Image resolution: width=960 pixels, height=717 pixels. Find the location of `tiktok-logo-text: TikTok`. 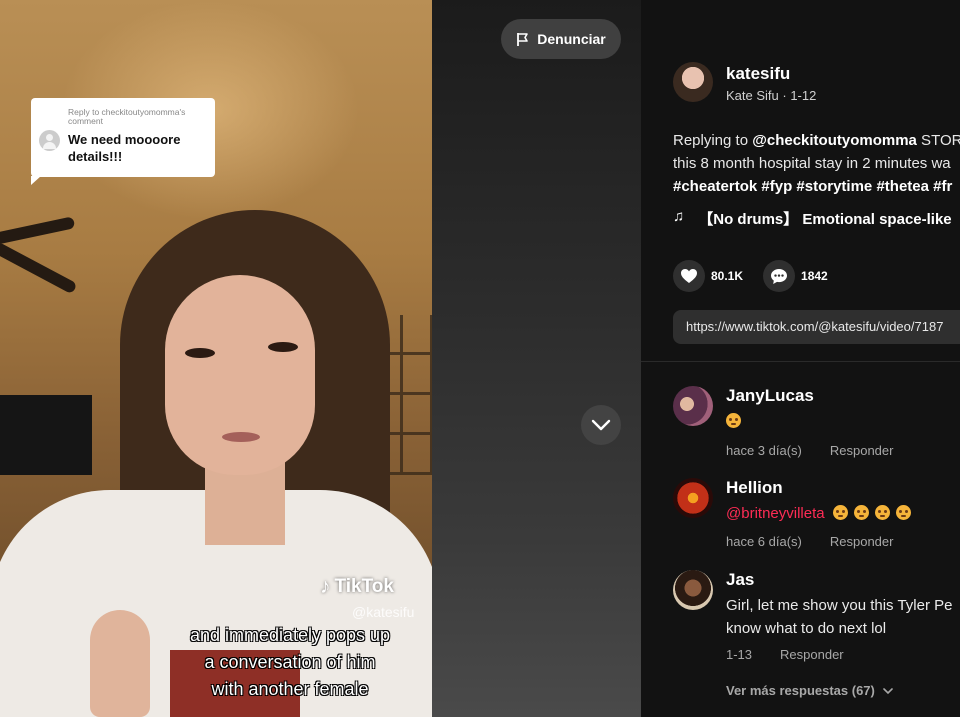

tiktok-logo-text: TikTok is located at coordinates (364, 586).